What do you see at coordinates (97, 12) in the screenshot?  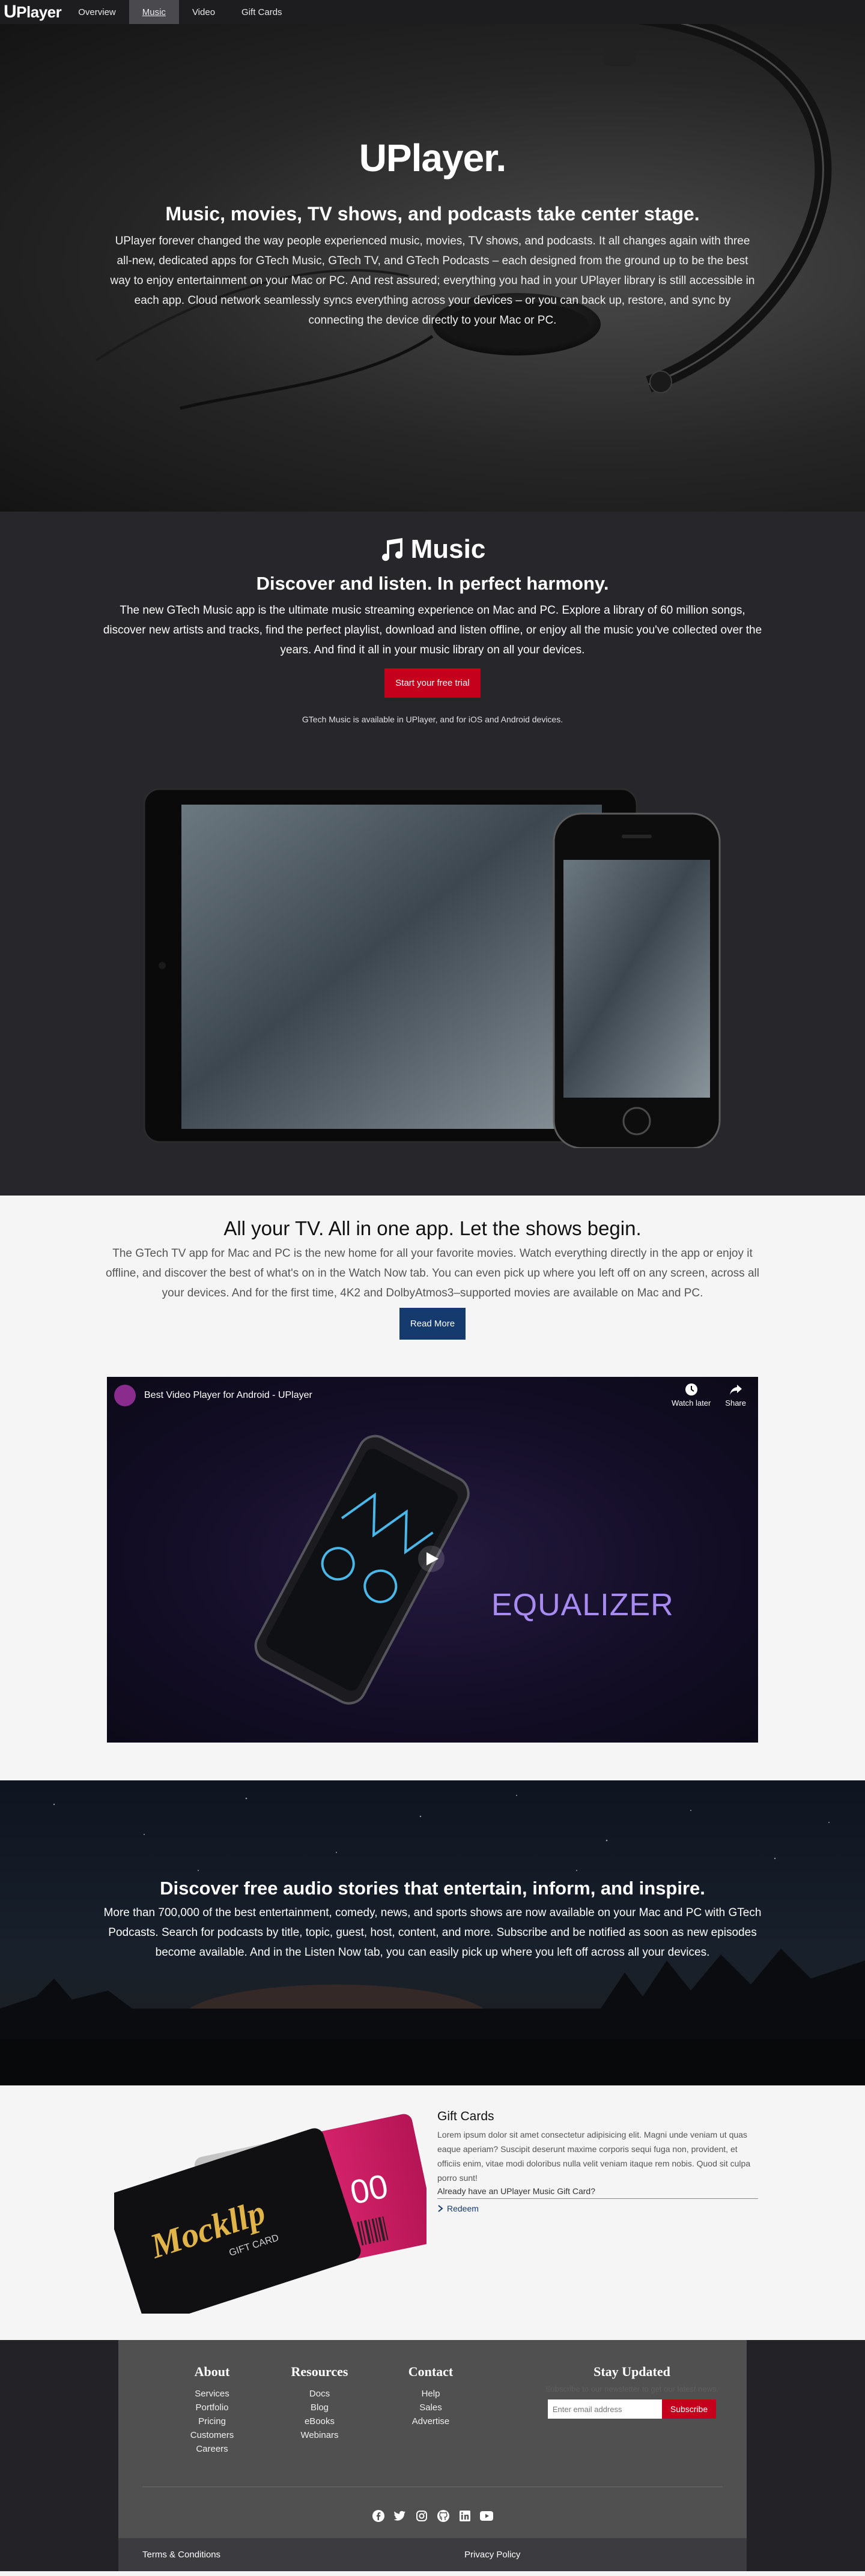 I see `nav-link-overview: Overview` at bounding box center [97, 12].